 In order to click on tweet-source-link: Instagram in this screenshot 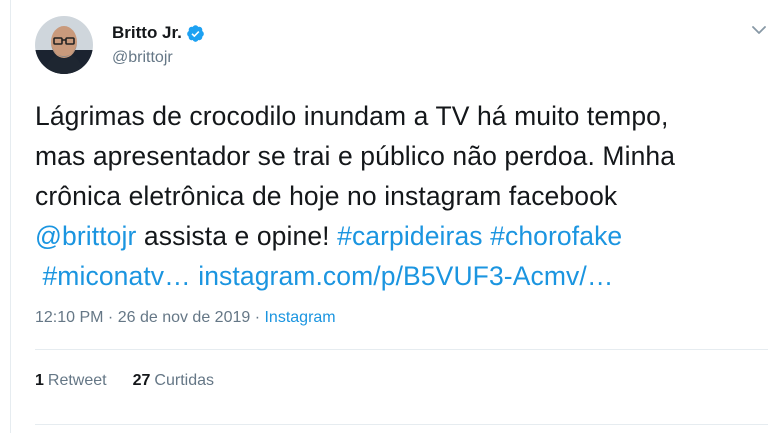, I will do `click(299, 317)`.